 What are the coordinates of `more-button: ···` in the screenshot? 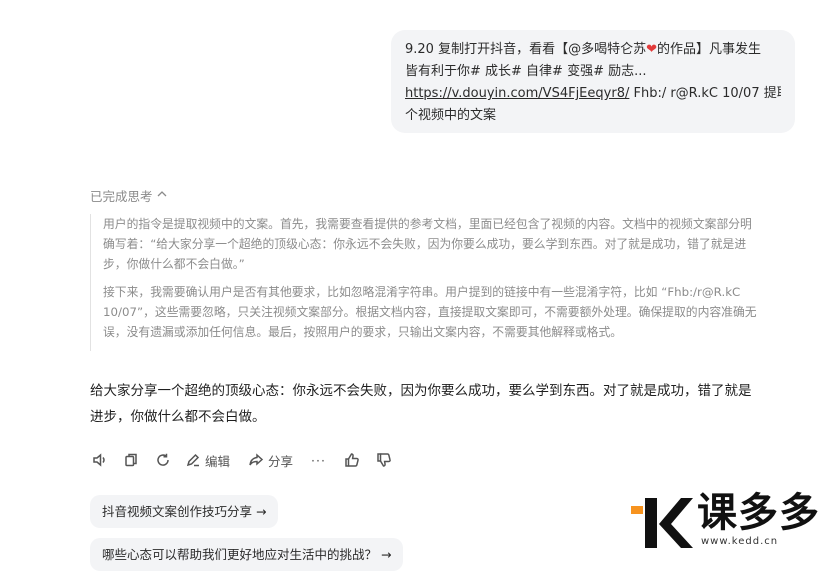 It's located at (318, 460).